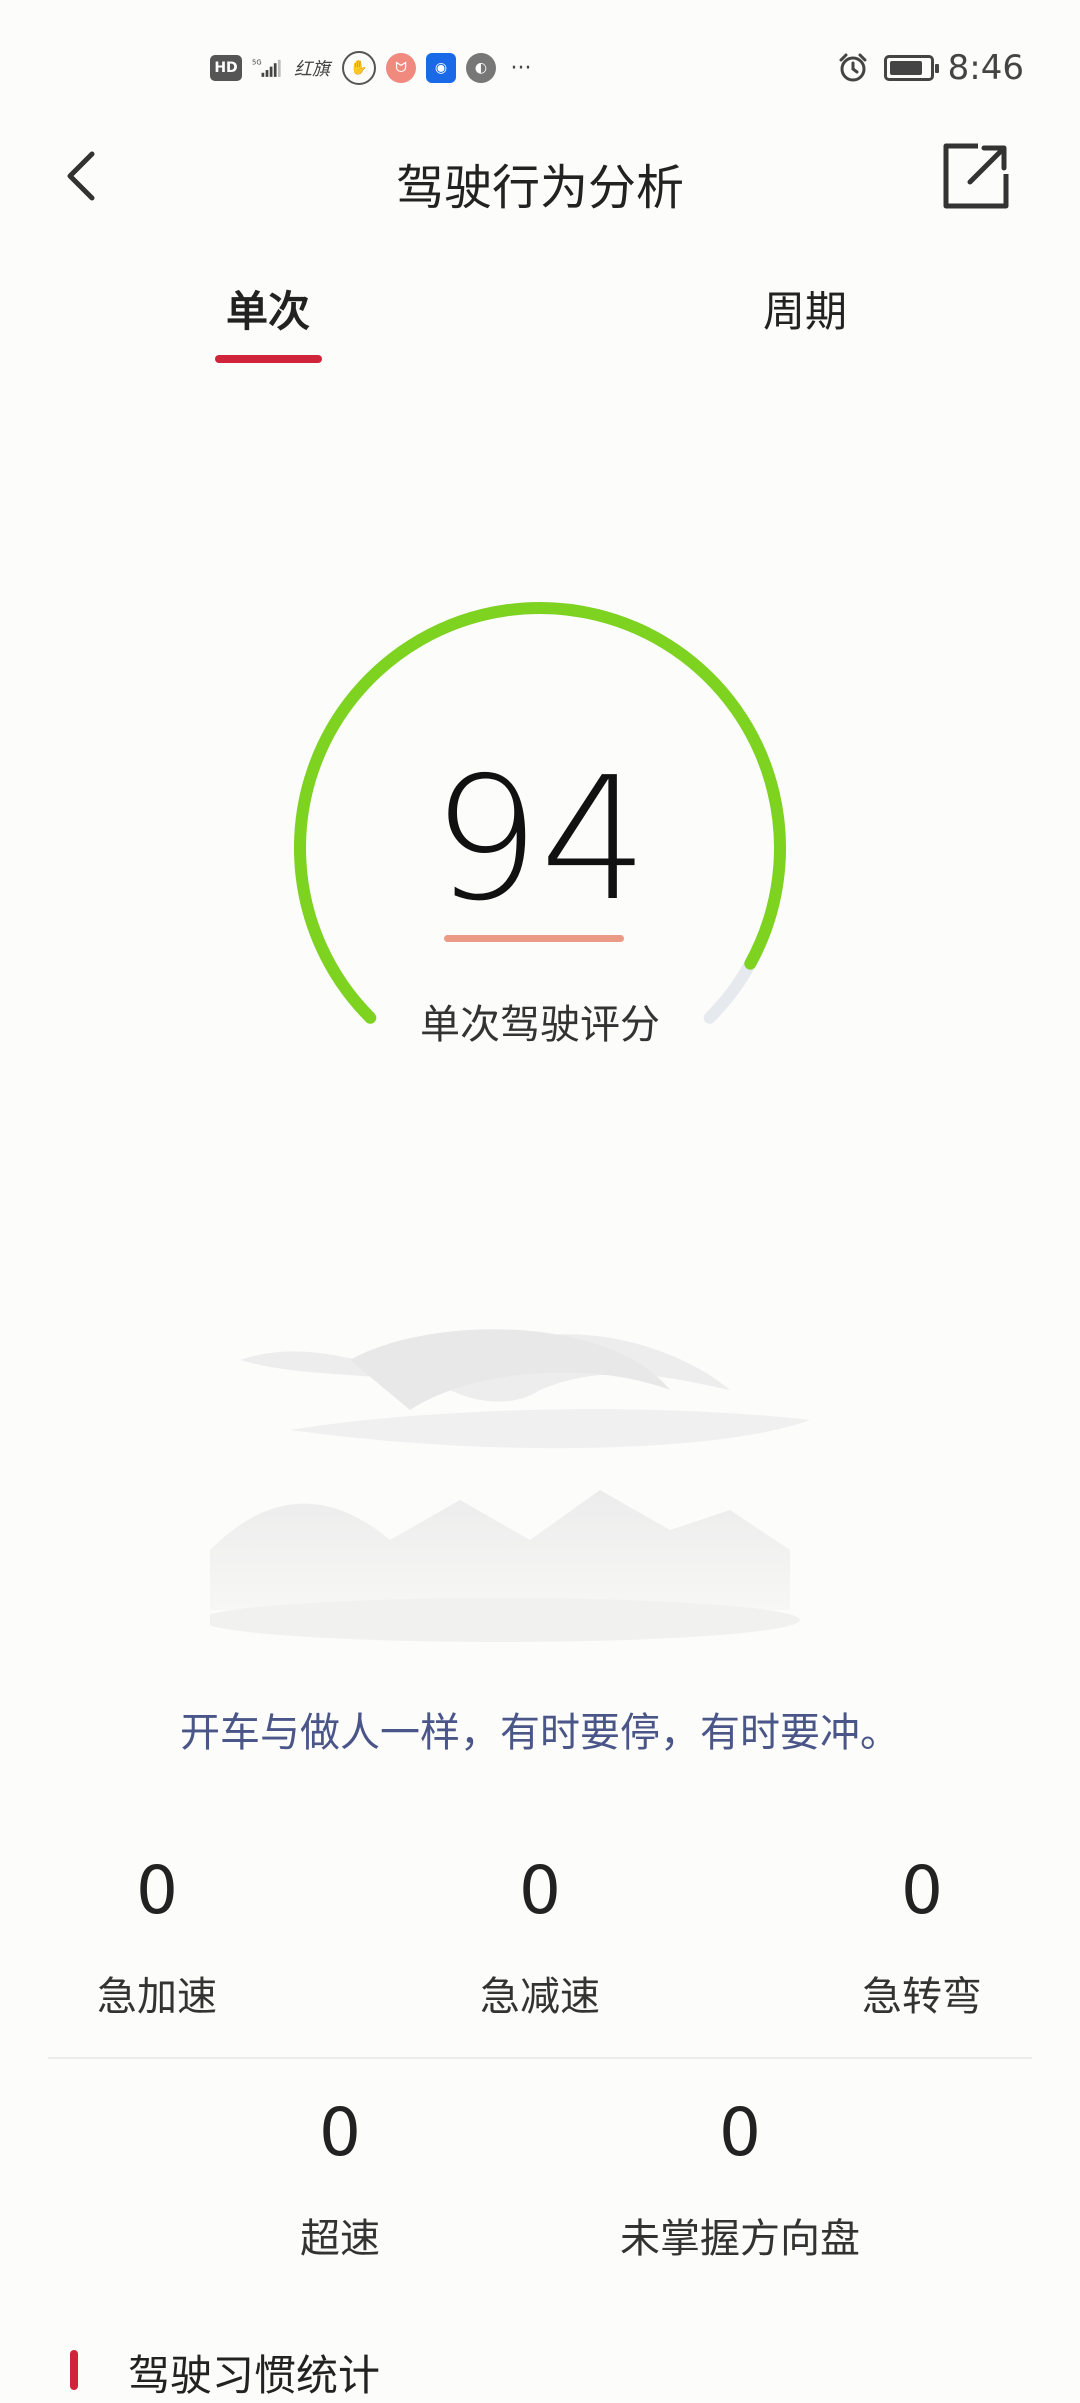 This screenshot has height=2403, width=1080. Describe the element at coordinates (340, 2239) in the screenshot. I see `stat-label: 超速` at that location.